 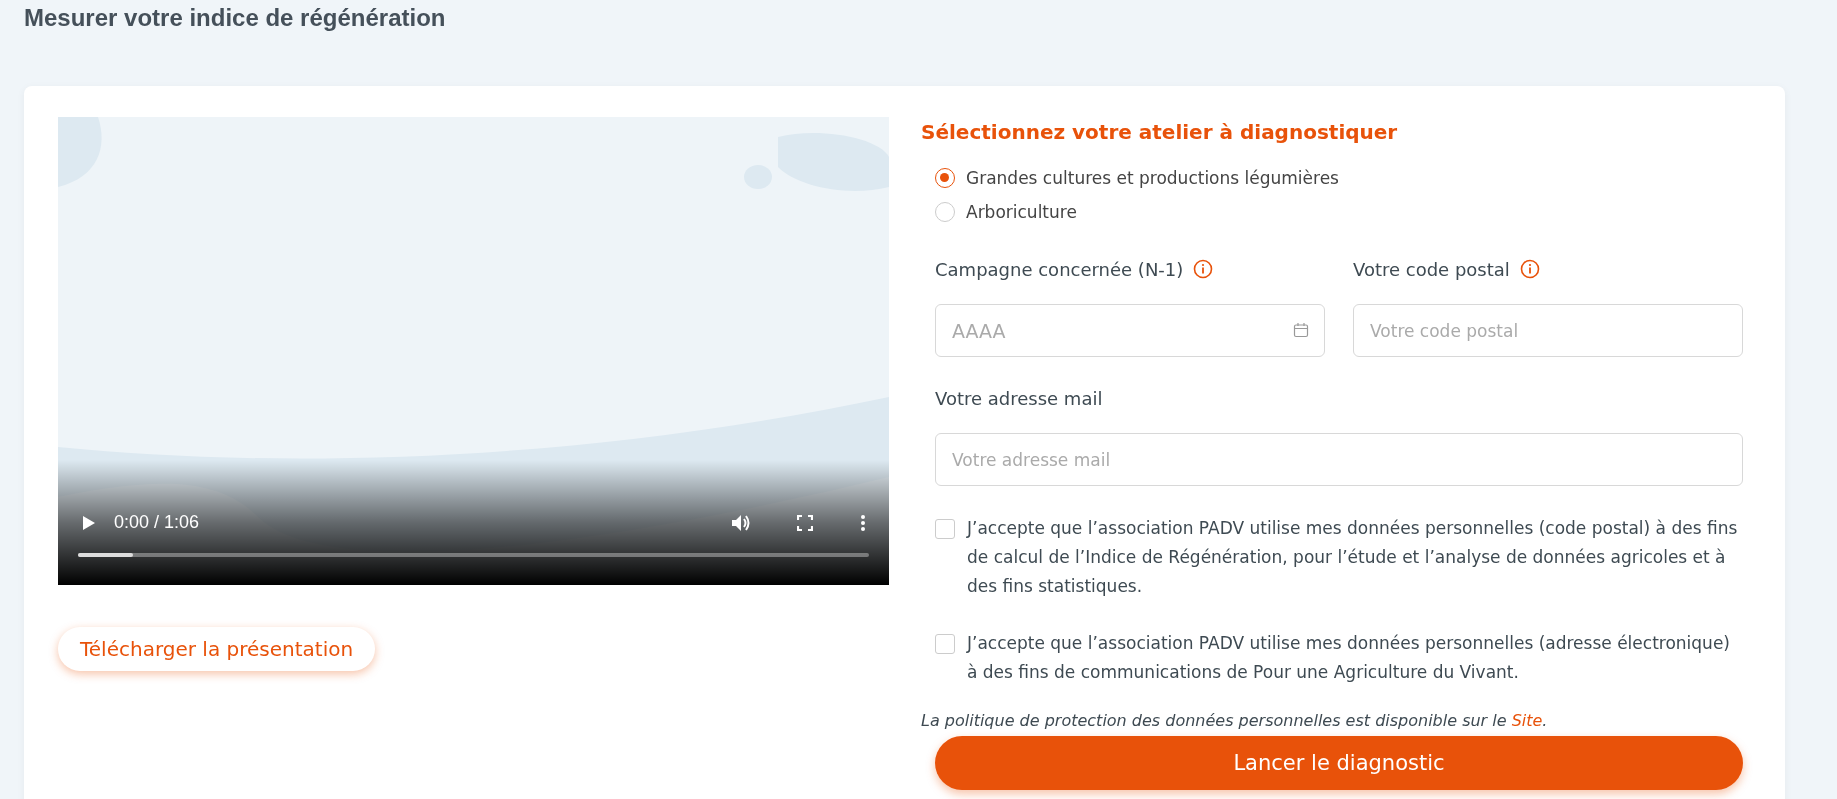 I want to click on field-label: Campagne concernée (N-1), so click(x=1059, y=269).